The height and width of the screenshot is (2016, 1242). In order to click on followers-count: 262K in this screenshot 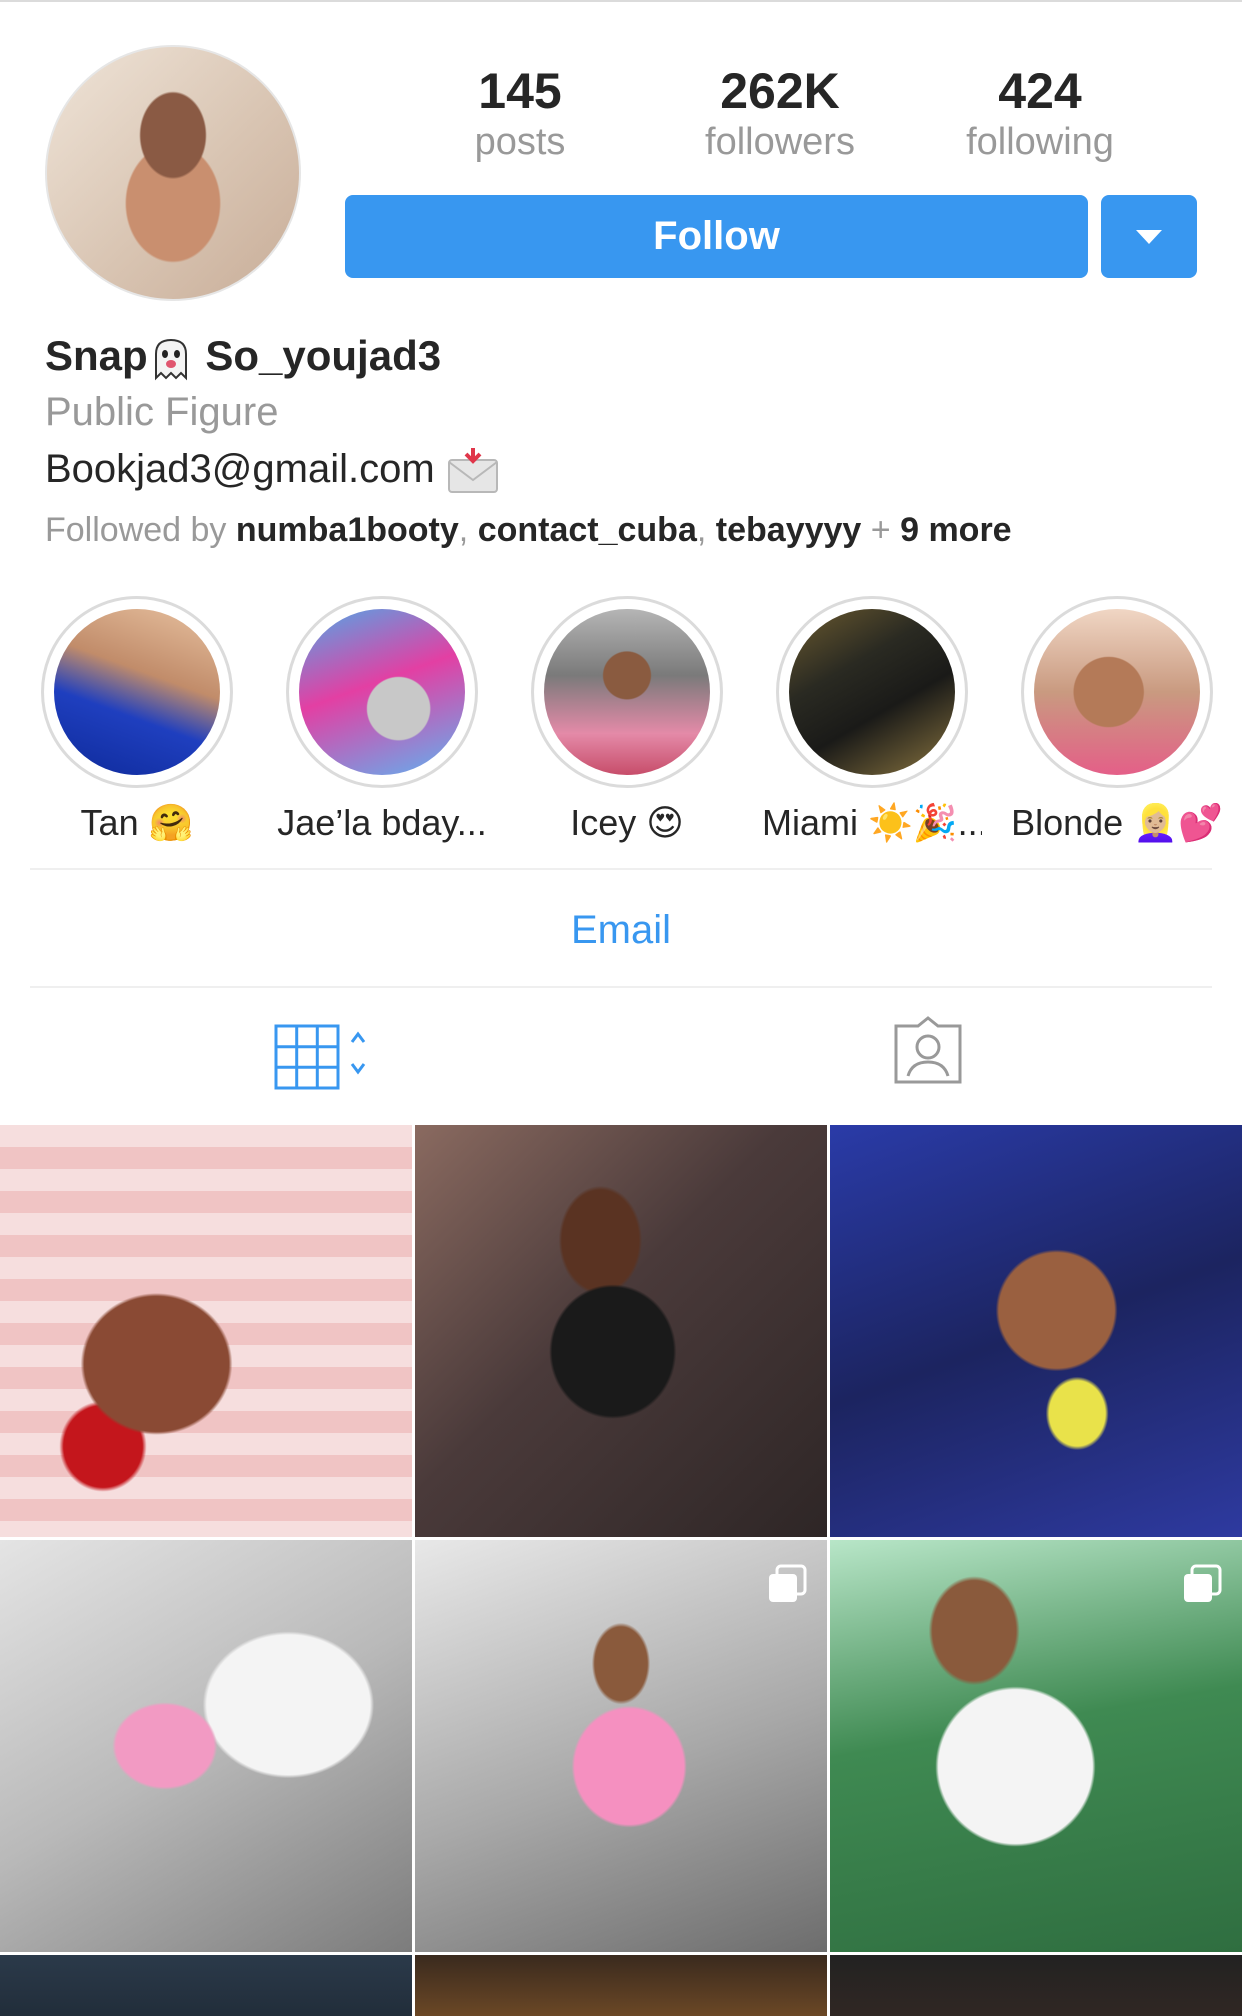, I will do `click(780, 91)`.